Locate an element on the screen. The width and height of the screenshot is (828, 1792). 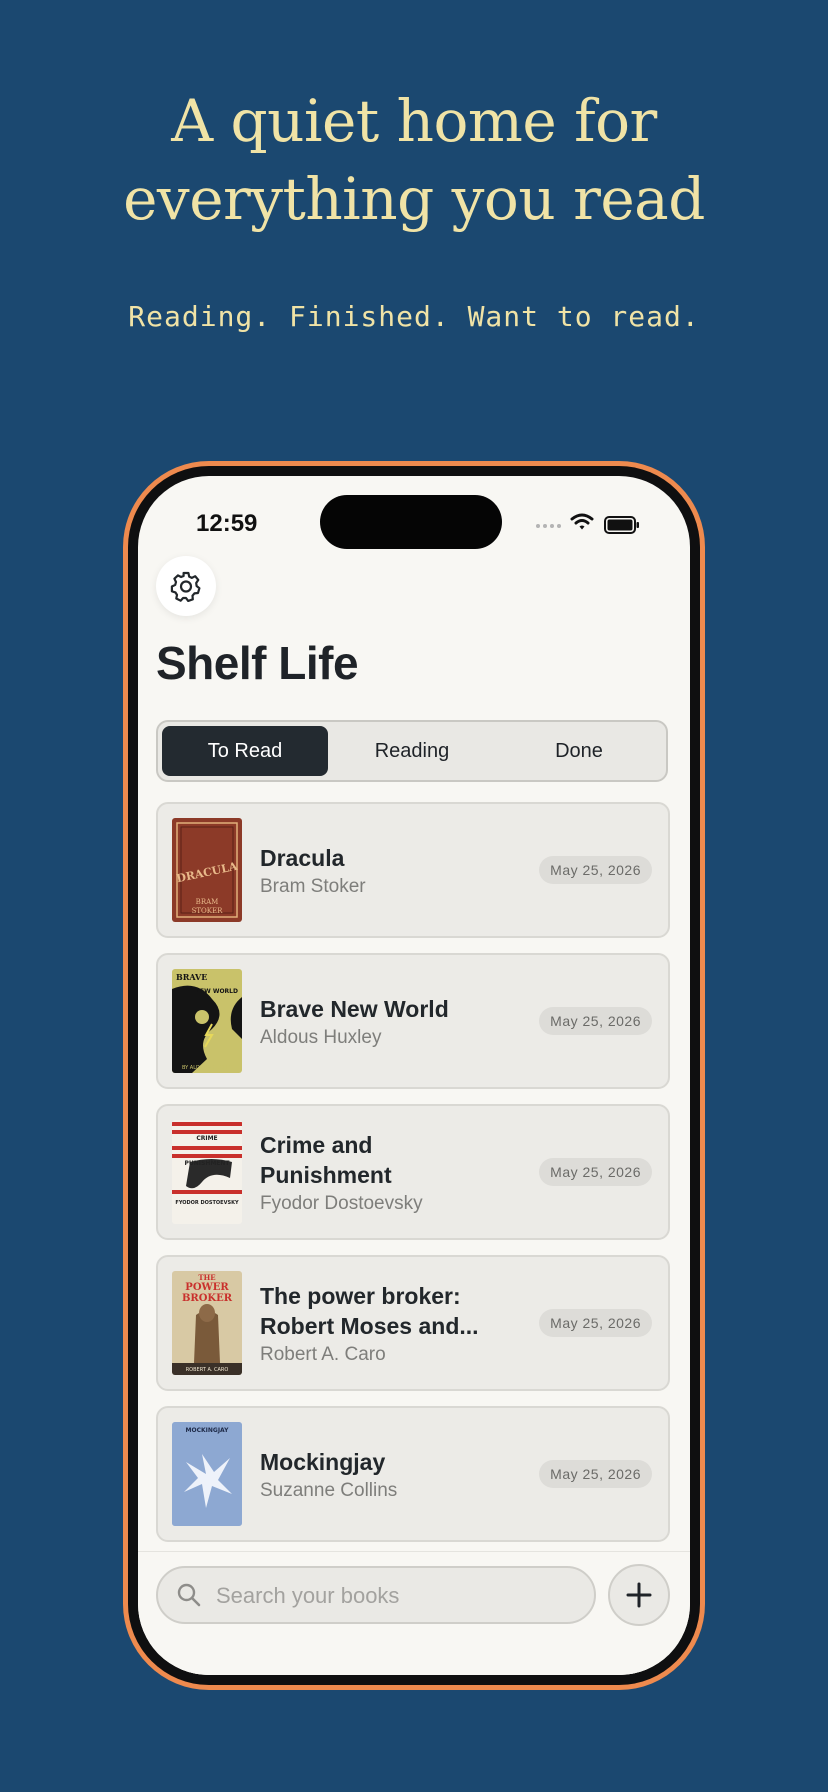
cover-text: THE is located at coordinates (206, 1277).